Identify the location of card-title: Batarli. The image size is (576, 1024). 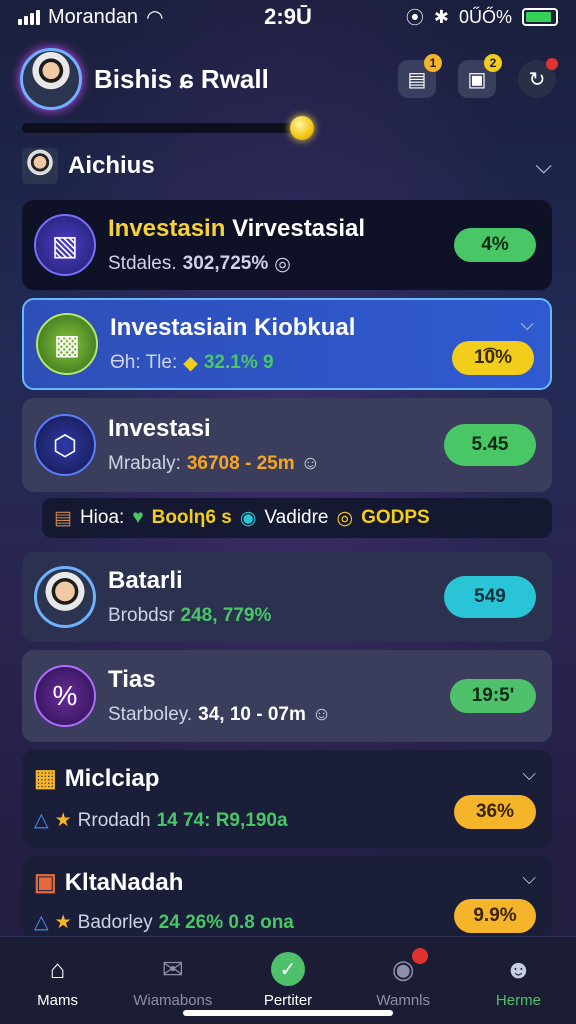
(145, 580).